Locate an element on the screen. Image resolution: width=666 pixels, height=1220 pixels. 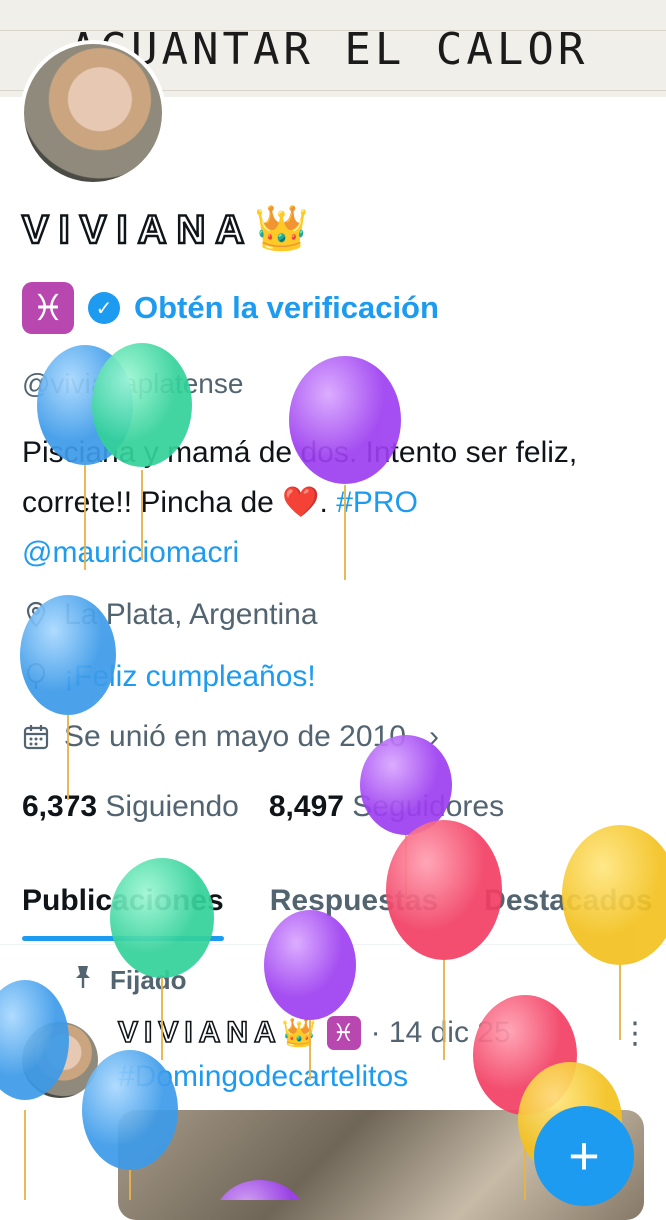
hashtag-link: #PRO is located at coordinates (377, 502).